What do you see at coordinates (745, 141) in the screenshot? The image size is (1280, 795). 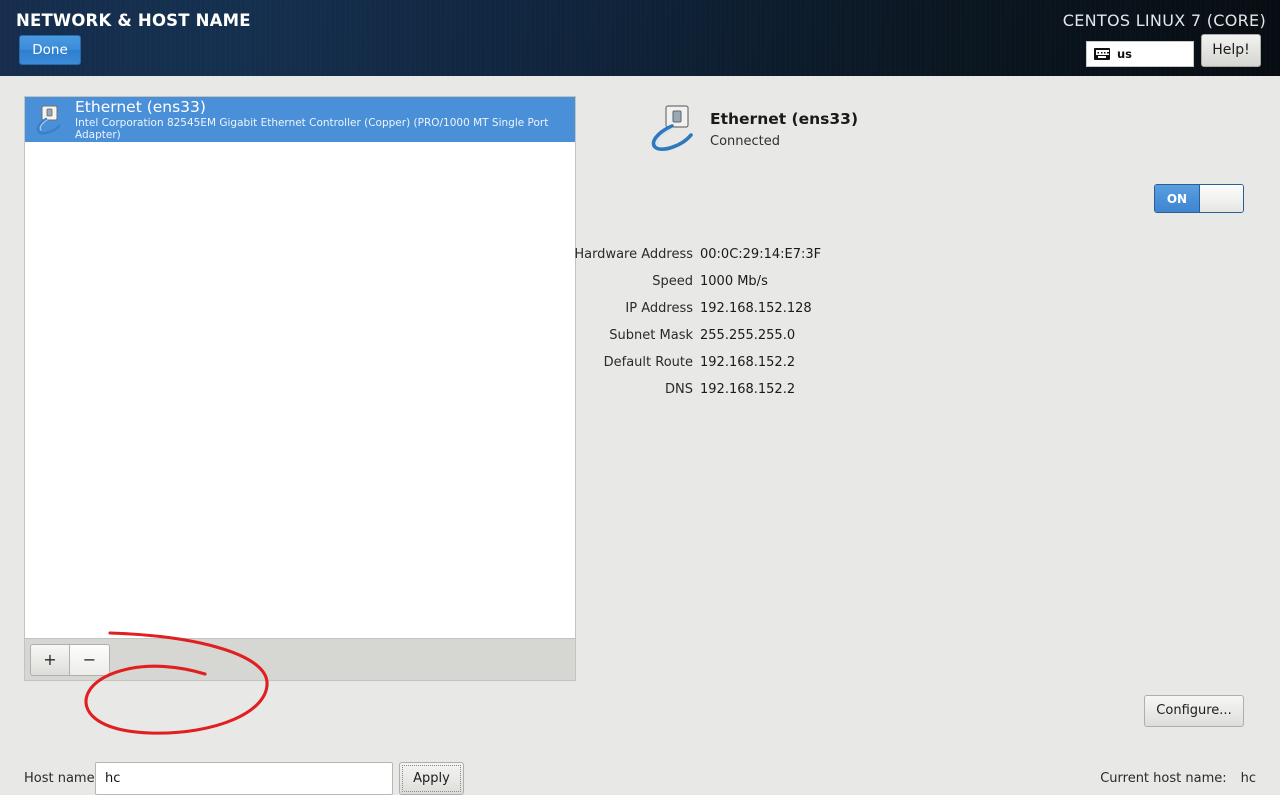 I see `connection-status: Connected` at bounding box center [745, 141].